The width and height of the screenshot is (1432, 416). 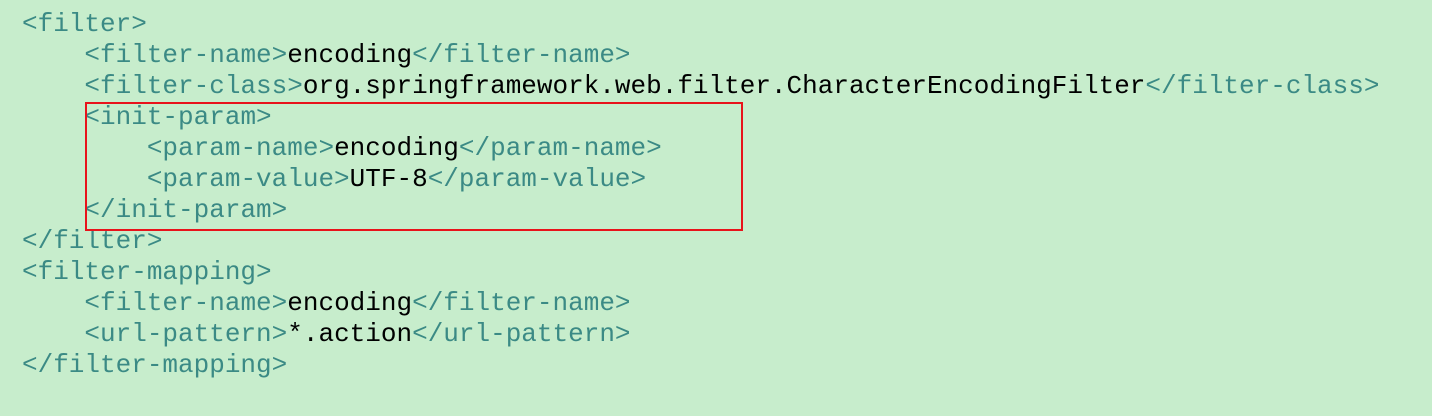 What do you see at coordinates (700, 334) in the screenshot?
I see `code-line: <url-pattern>*.action</url-pattern>` at bounding box center [700, 334].